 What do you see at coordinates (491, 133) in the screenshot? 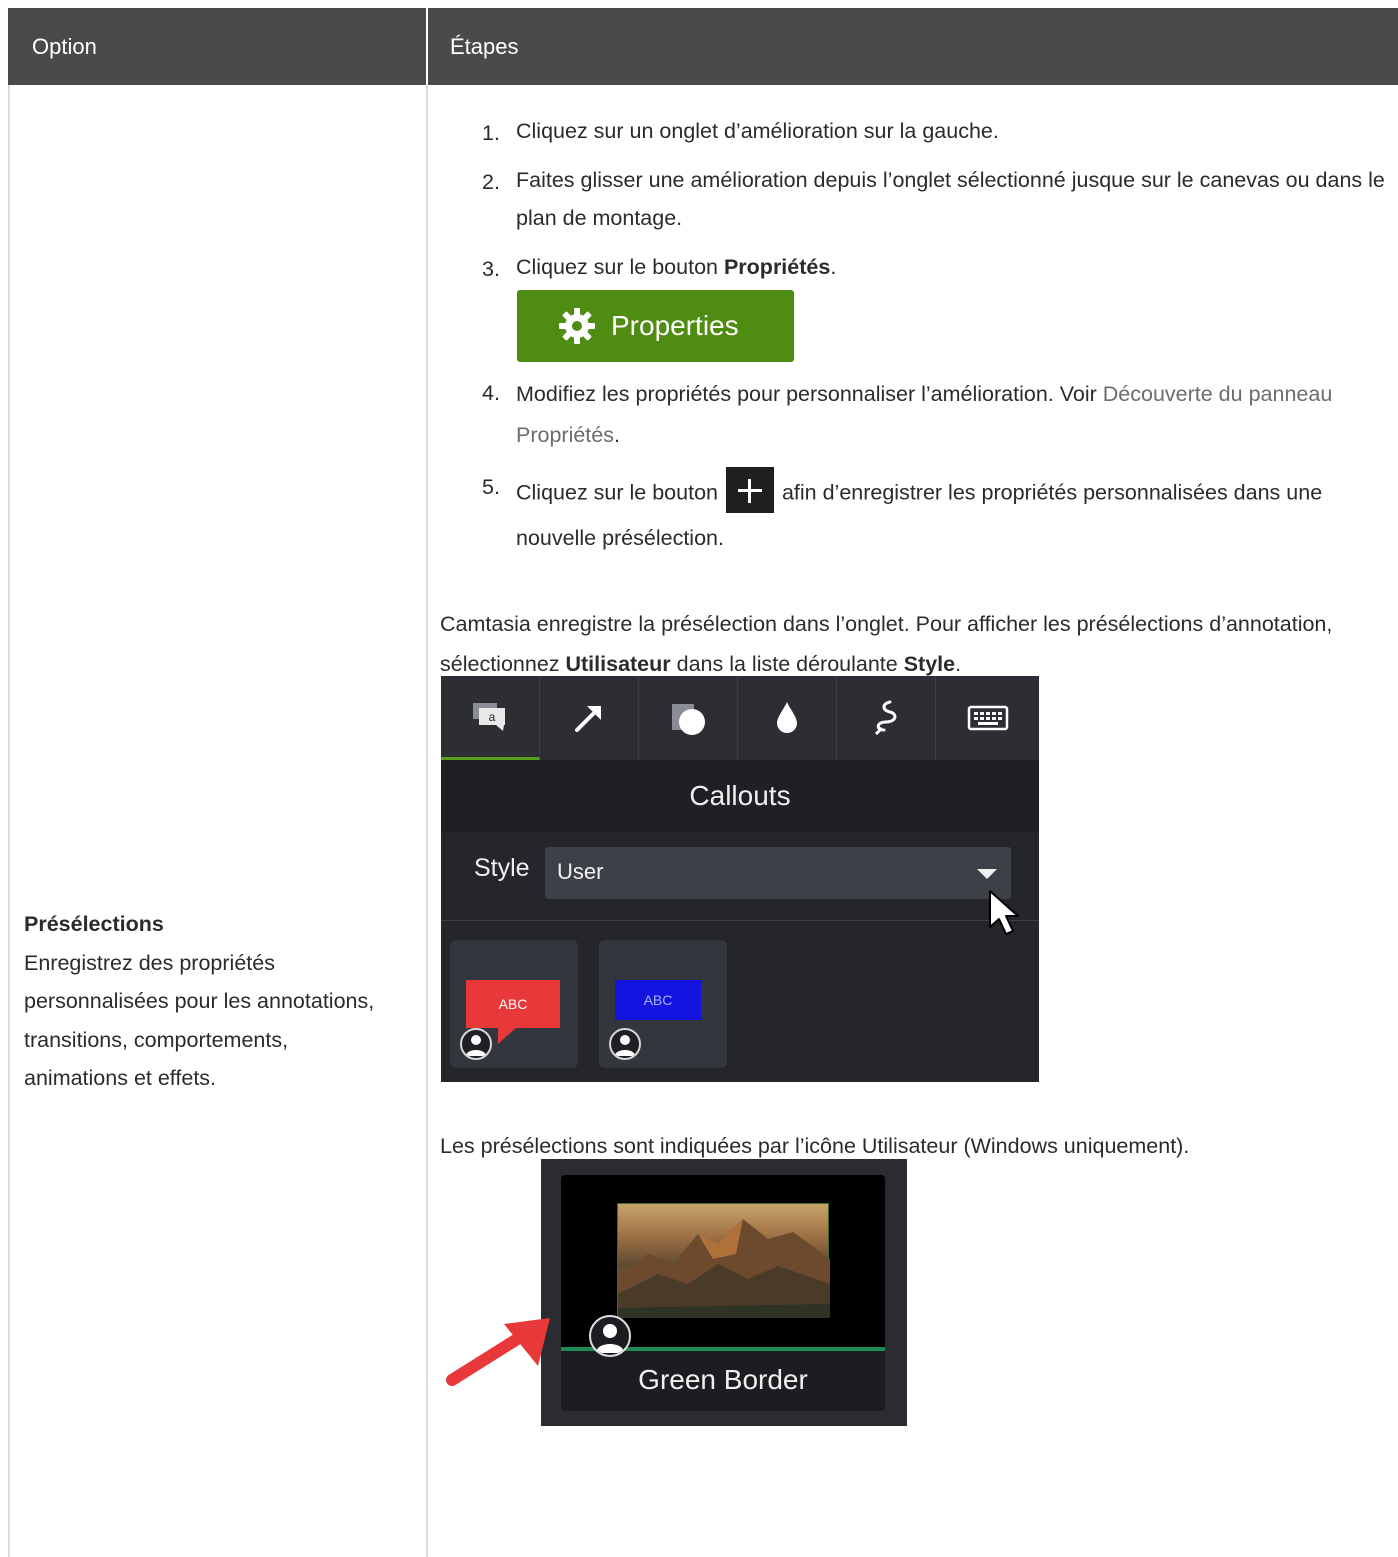
I see `step-number: 1.` at bounding box center [491, 133].